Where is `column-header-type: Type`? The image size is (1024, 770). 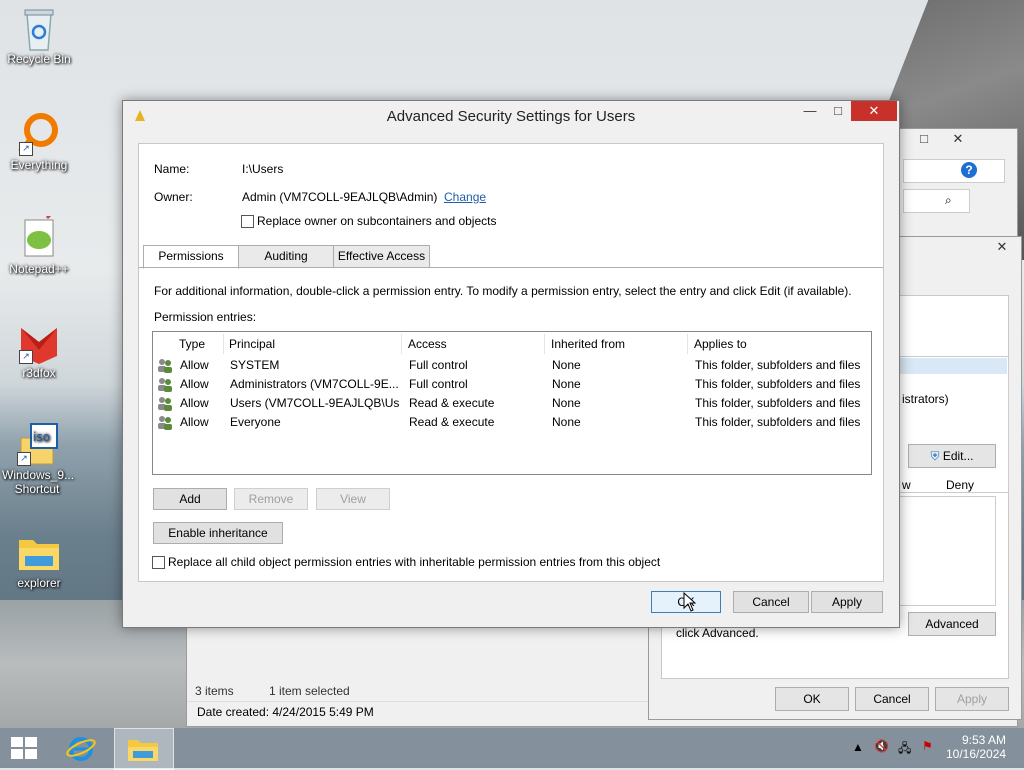
column-header-type: Type is located at coordinates (199, 344).